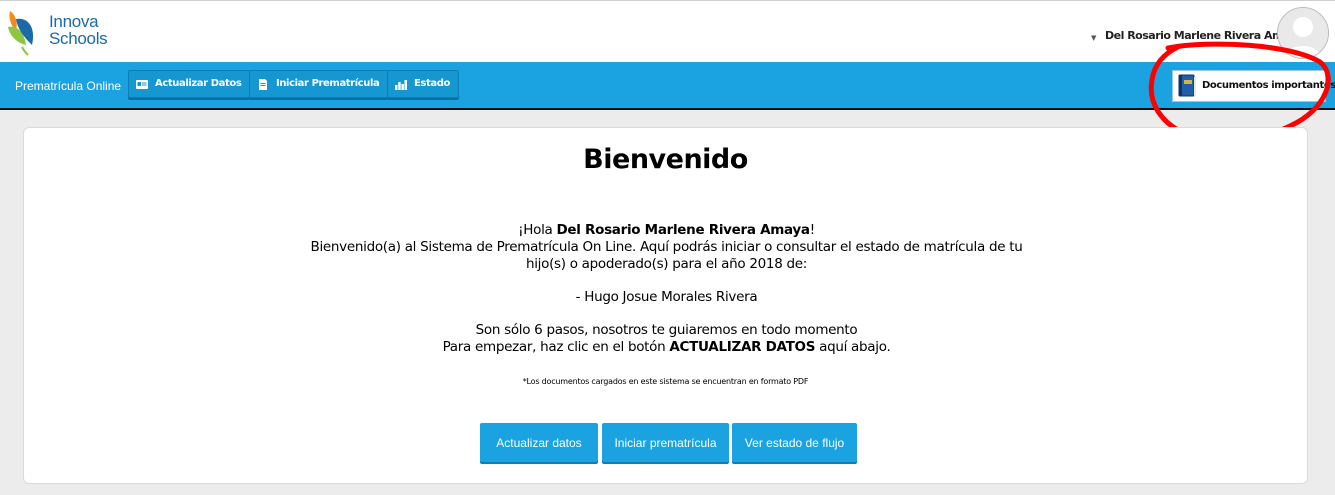 The image size is (1335, 495). I want to click on user-menu: ▼ Del Rosario Marlene Rivera Amaya, so click(1205, 32).